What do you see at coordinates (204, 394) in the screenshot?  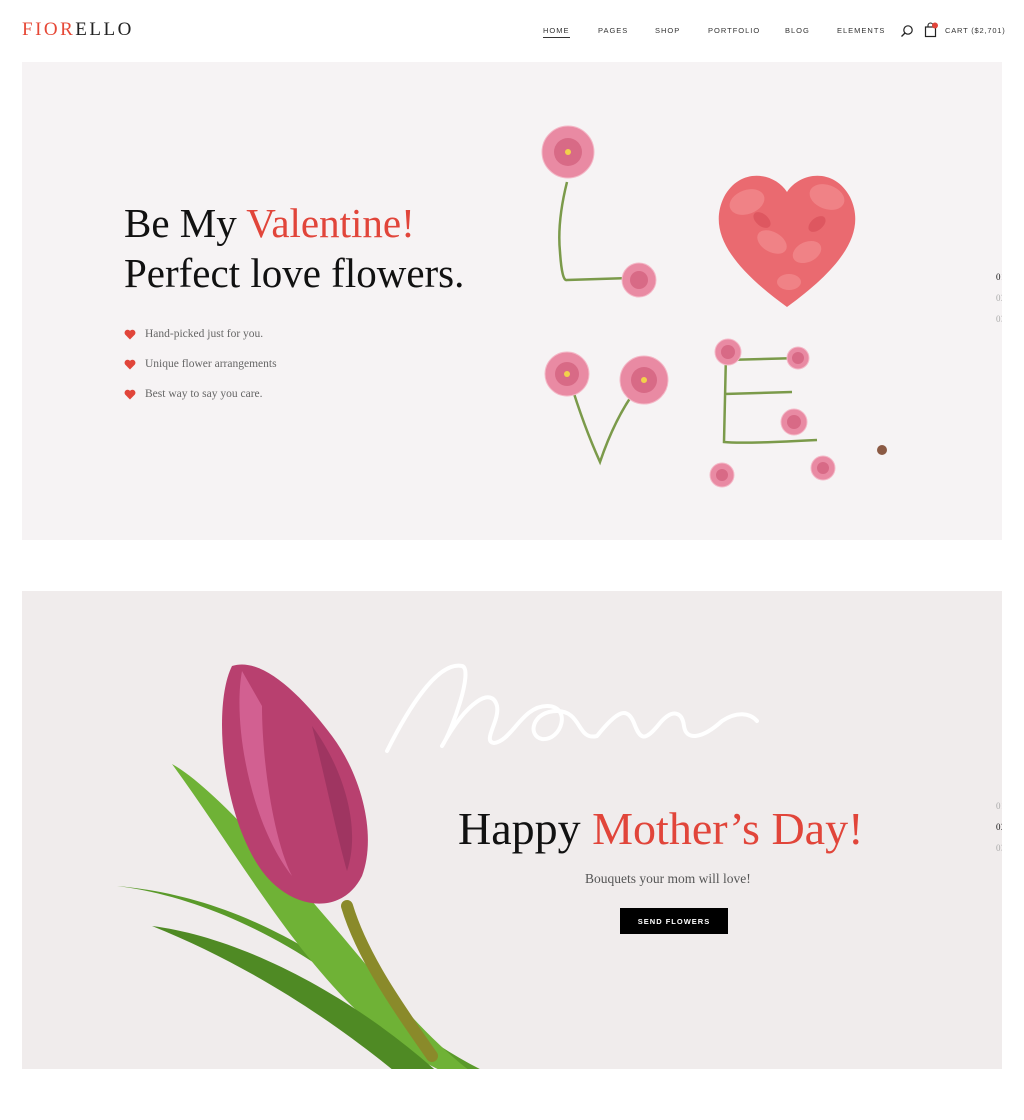 I see `feature-text: Best way to say you care.` at bounding box center [204, 394].